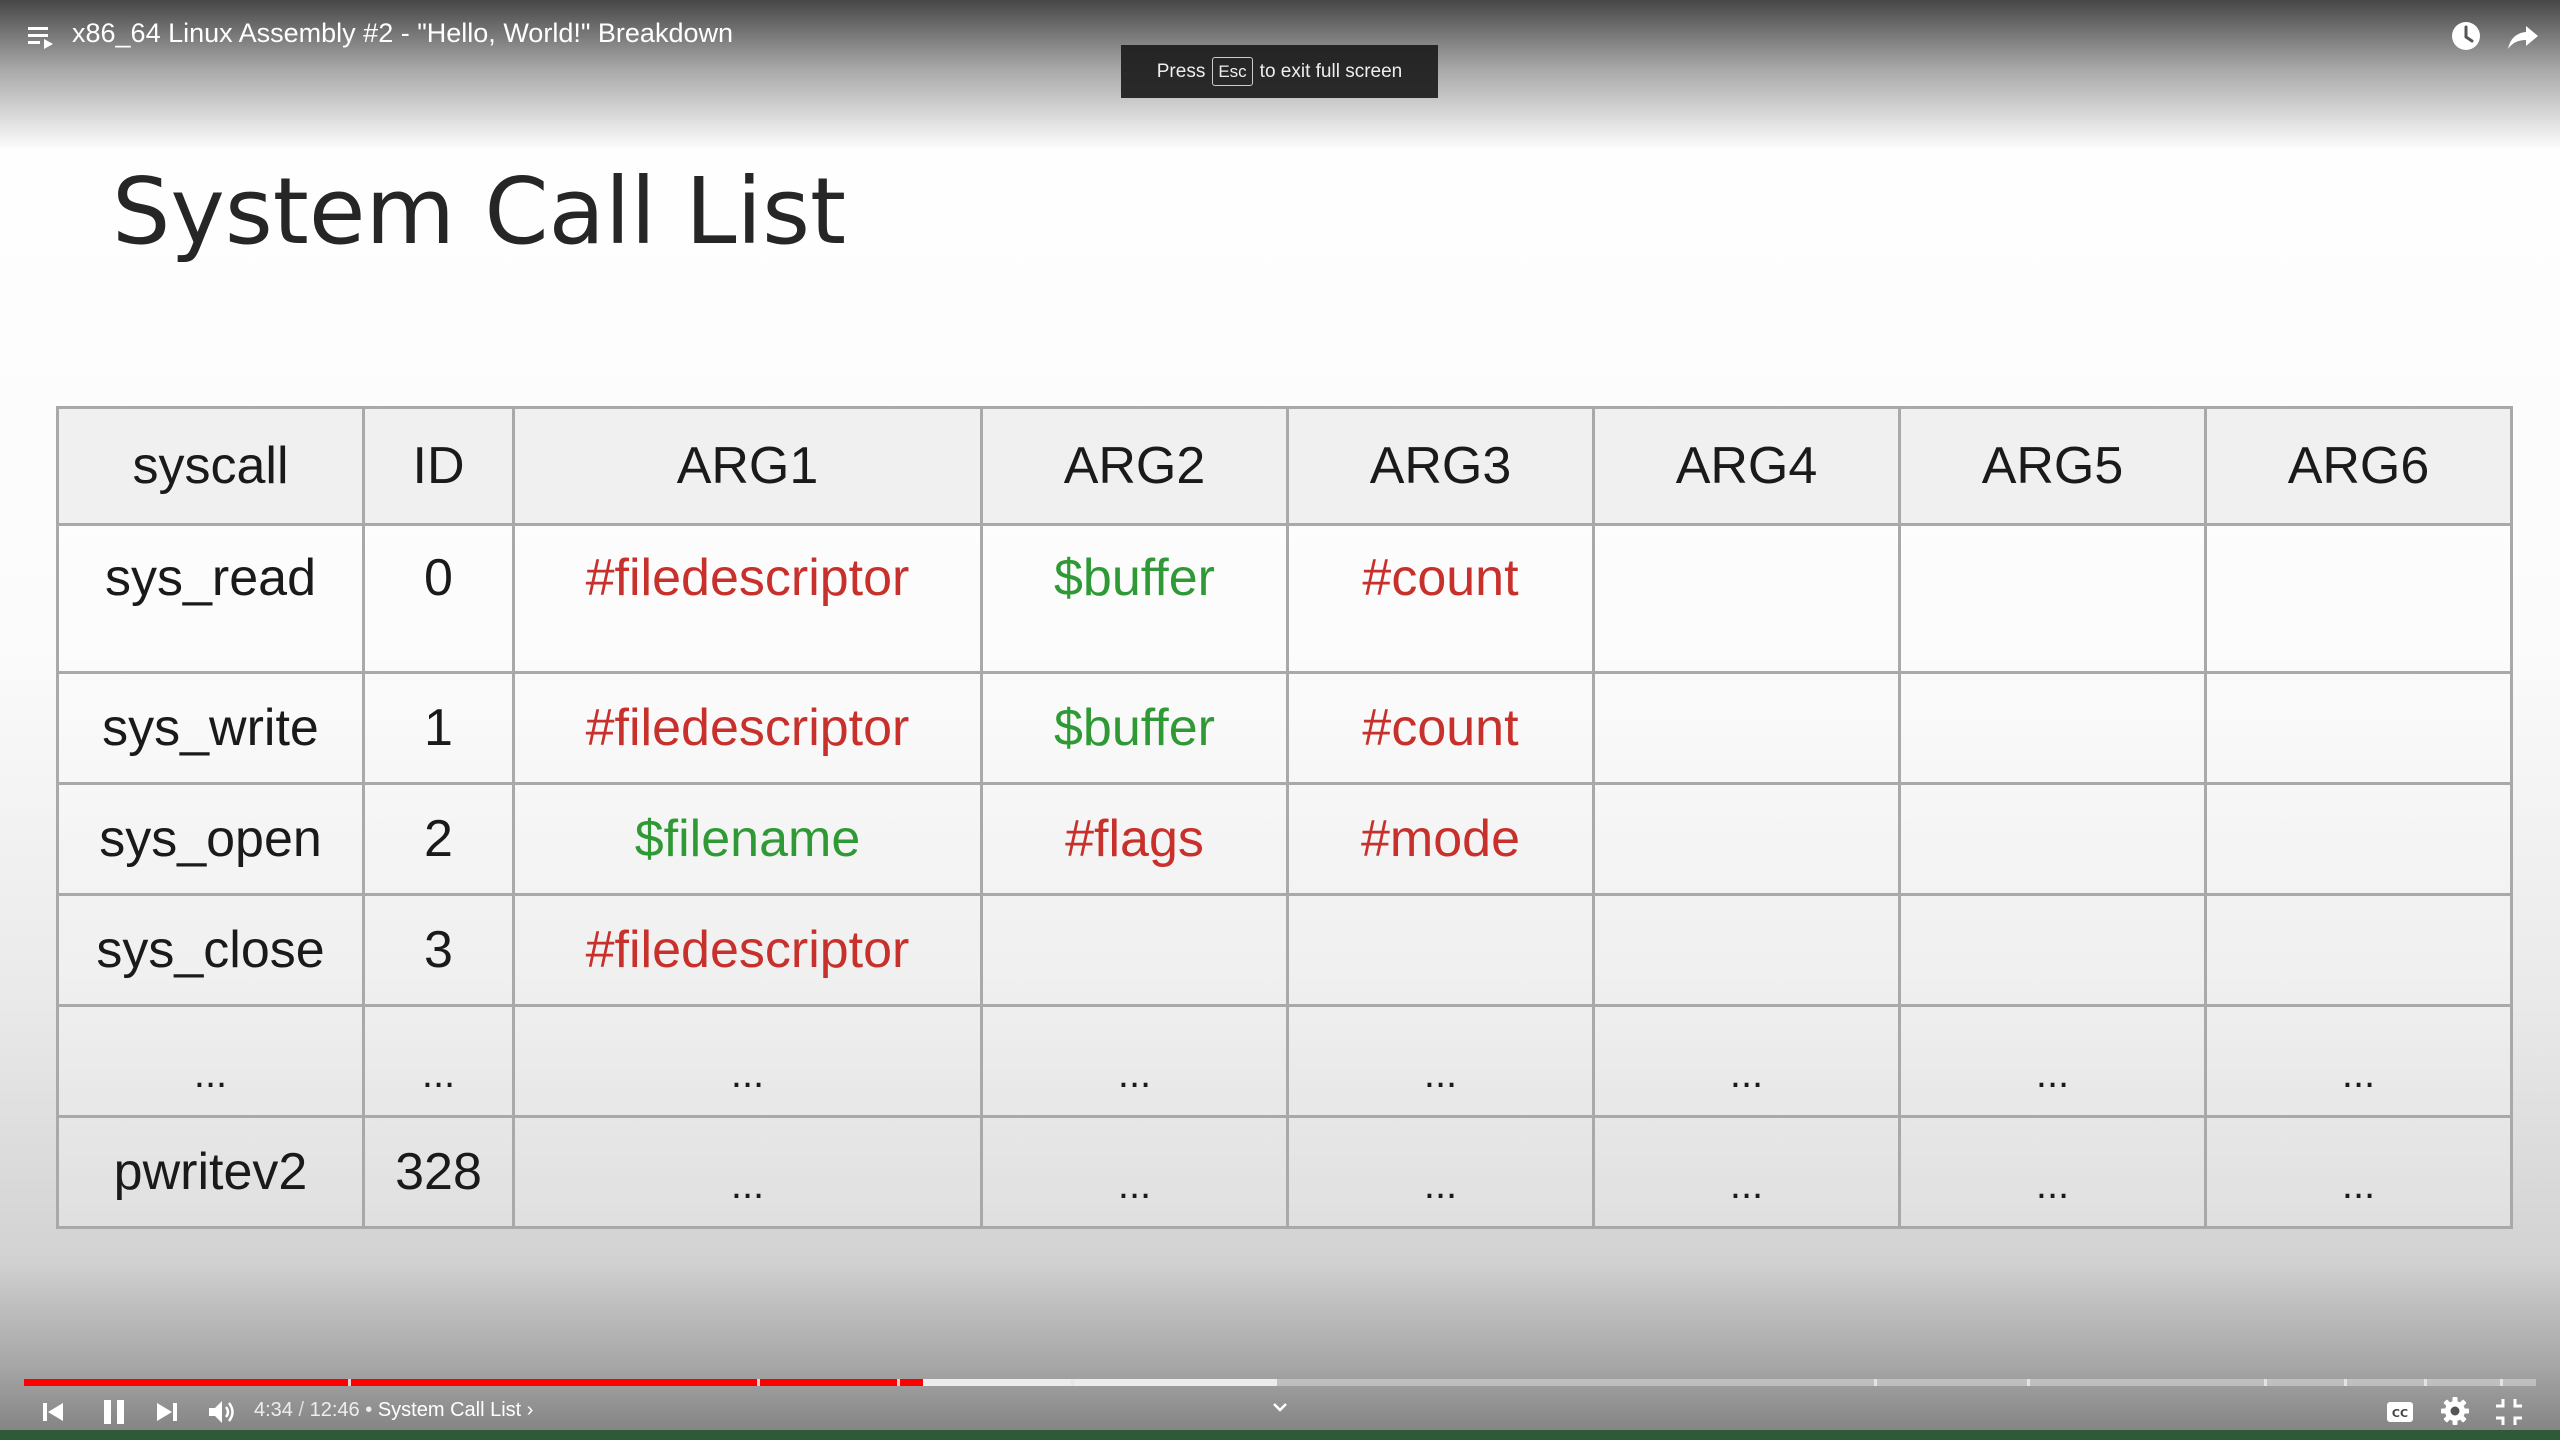 This screenshot has width=2560, height=1440. I want to click on slide-title: System Call List, so click(479, 211).